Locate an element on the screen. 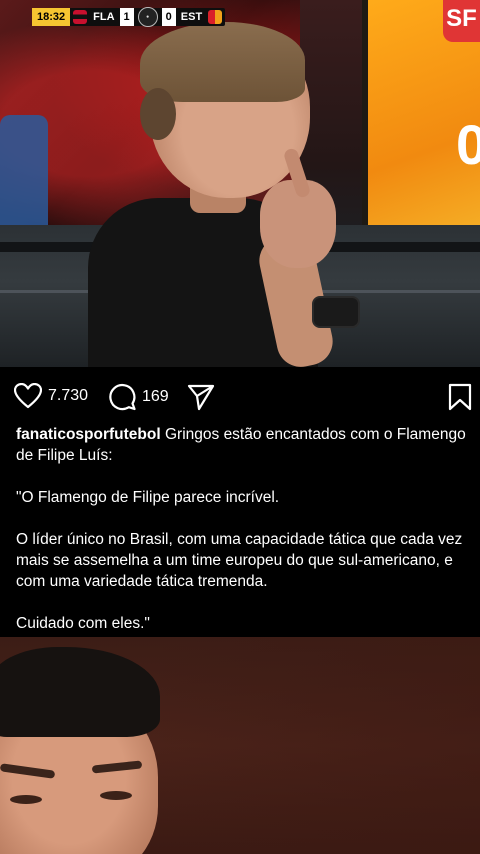 The height and width of the screenshot is (854, 480). paper-plane-icon is located at coordinates (201, 397).